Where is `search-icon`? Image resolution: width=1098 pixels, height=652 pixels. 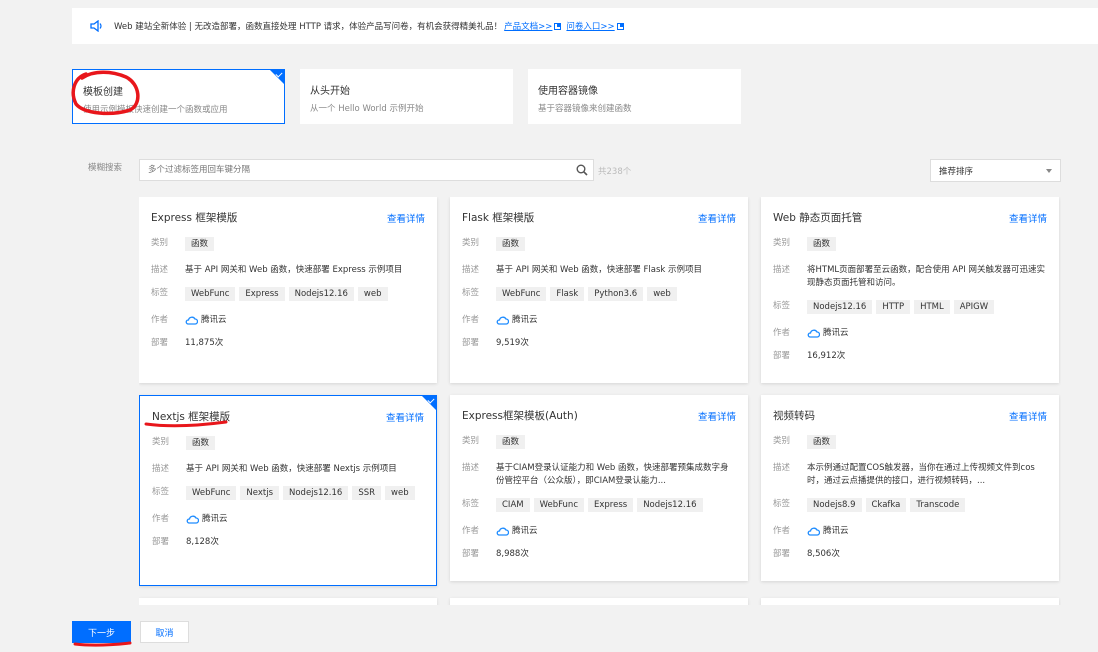 search-icon is located at coordinates (582, 170).